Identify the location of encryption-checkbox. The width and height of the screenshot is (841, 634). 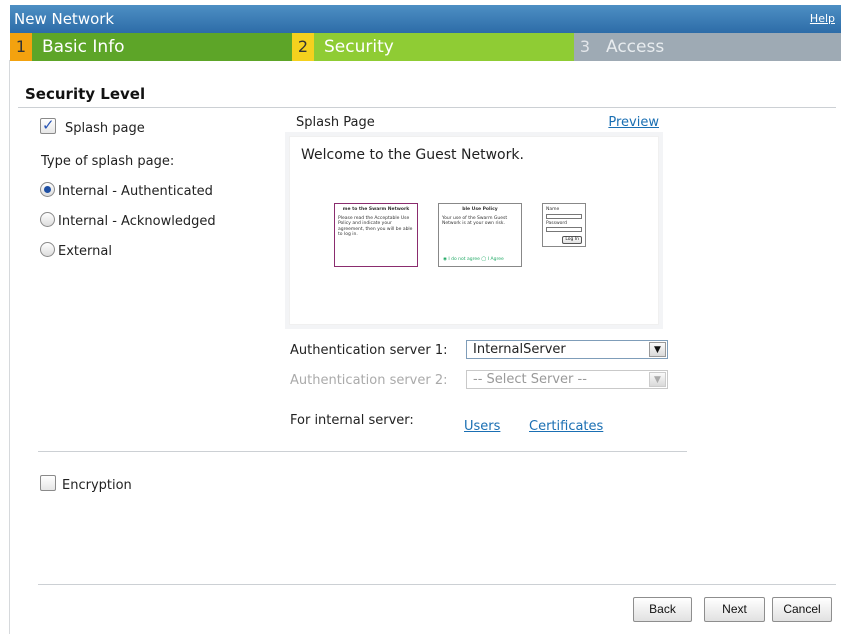
(48, 483).